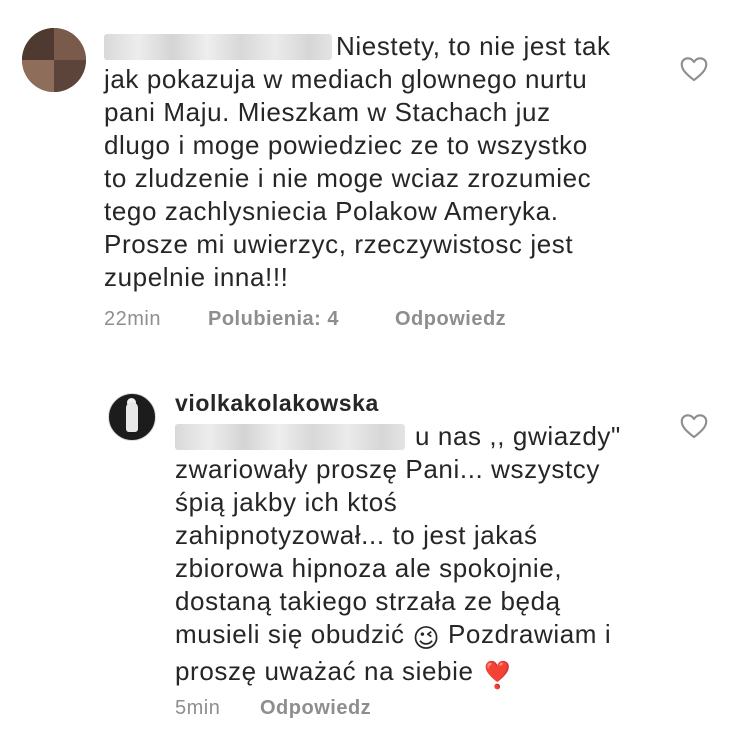 The width and height of the screenshot is (750, 752). Describe the element at coordinates (132, 319) in the screenshot. I see `comment-timestamp: 22min` at that location.